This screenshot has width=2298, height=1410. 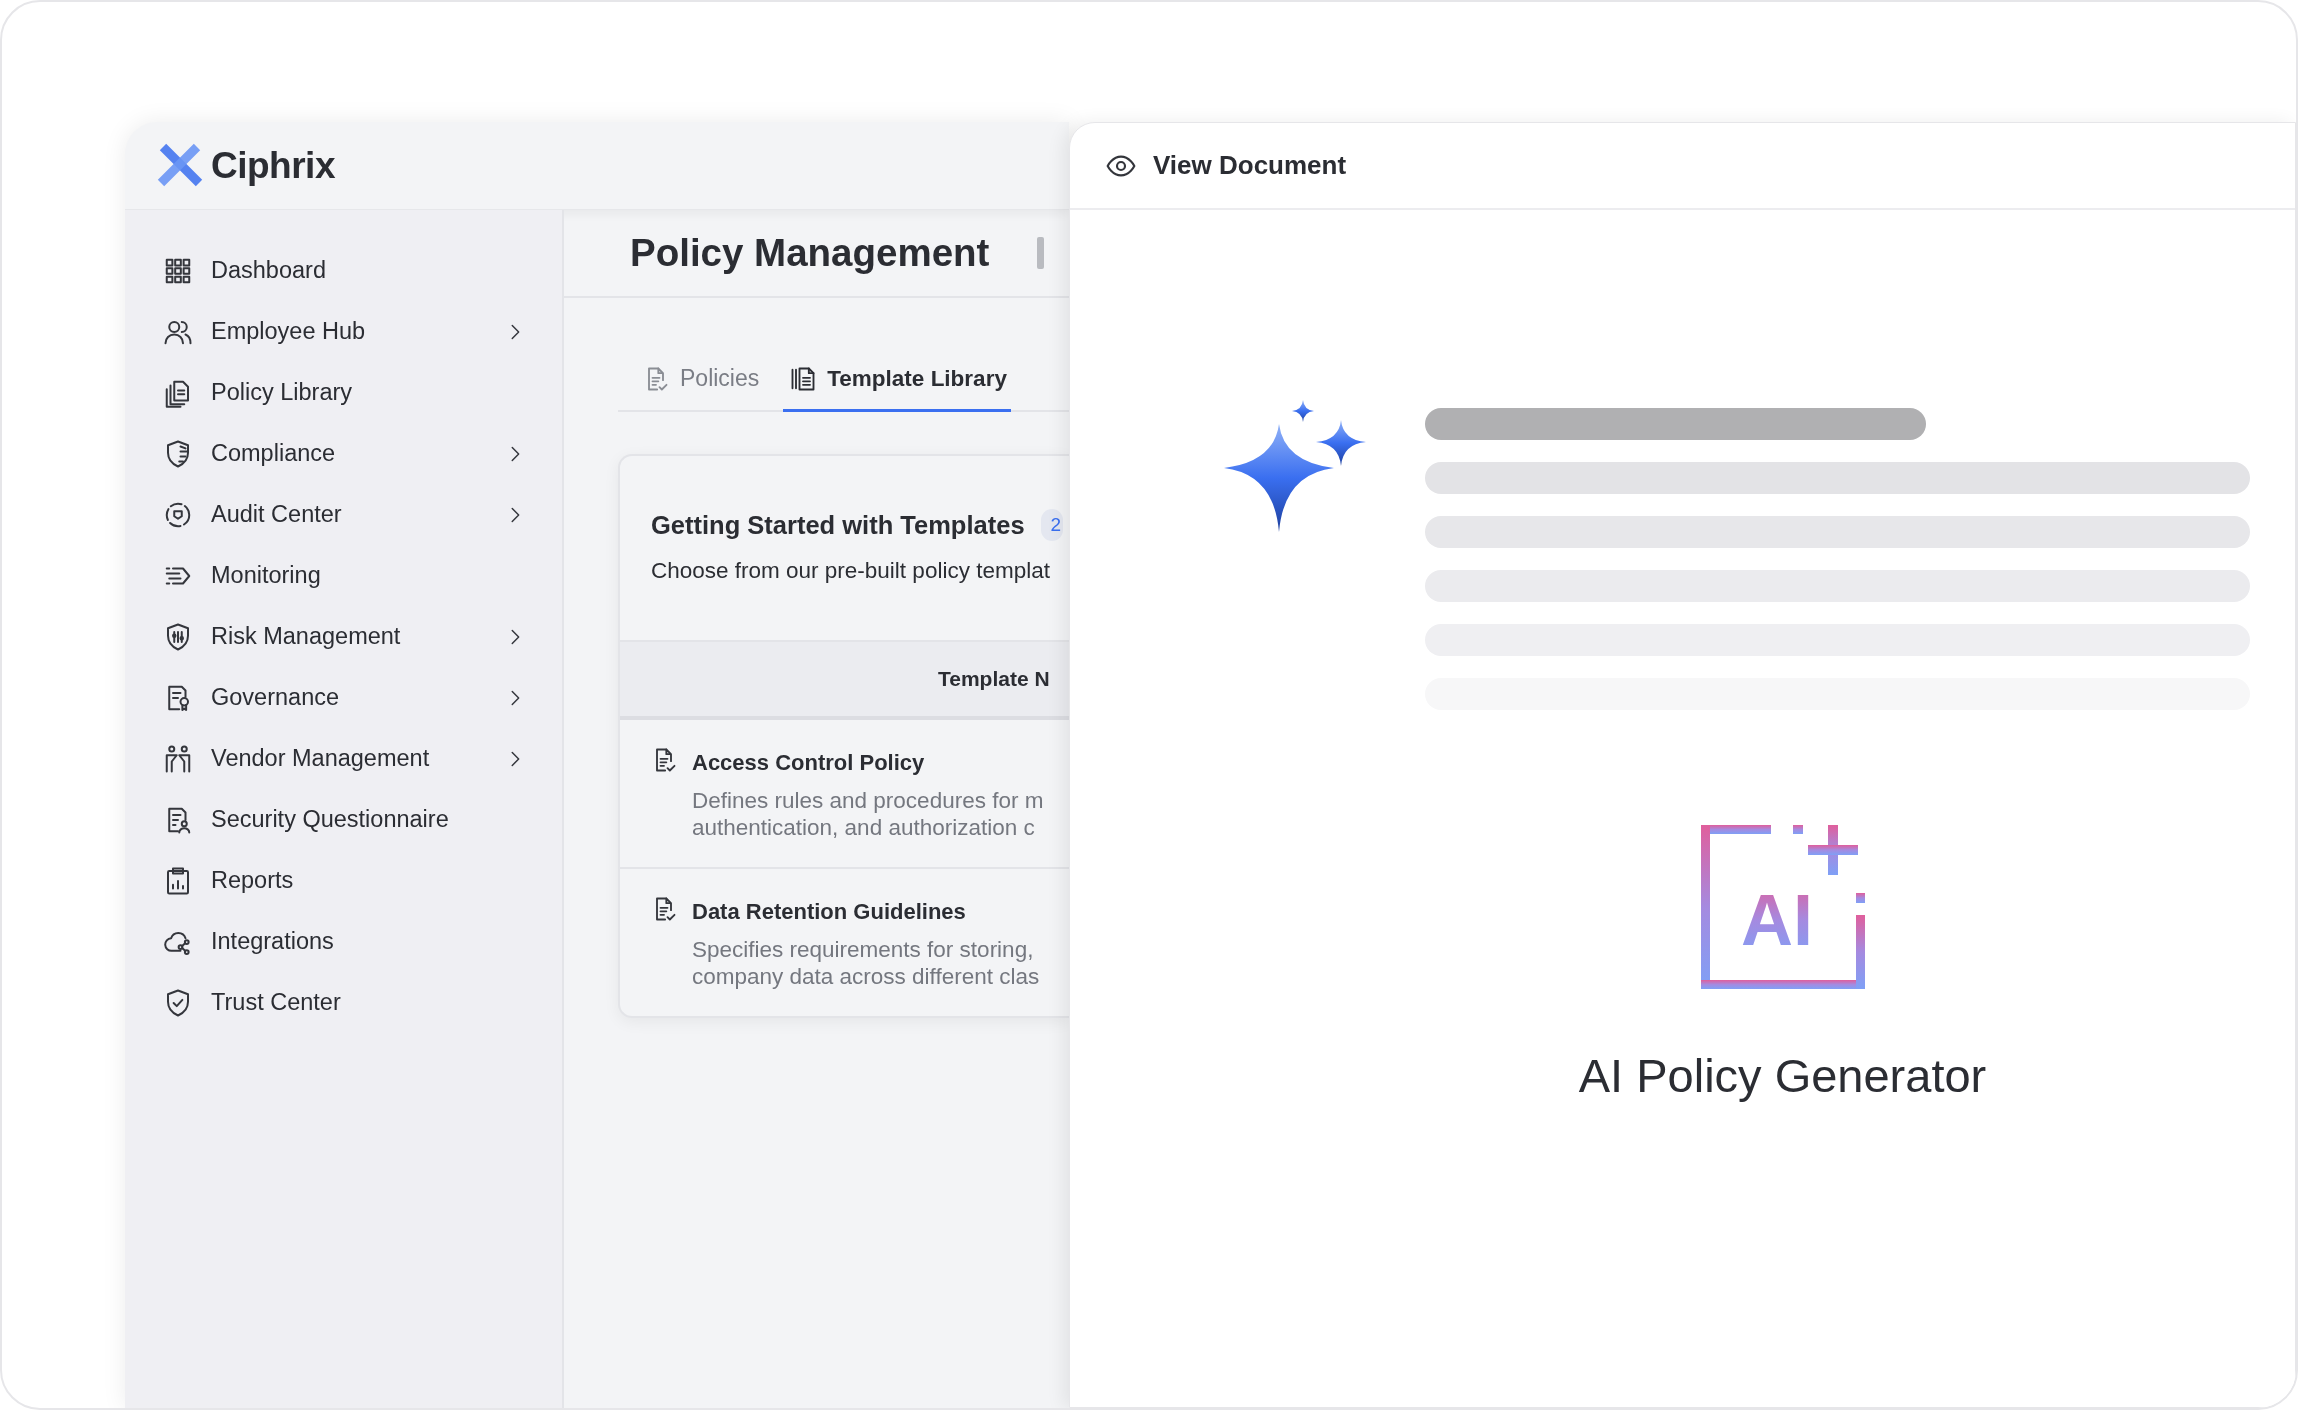 I want to click on logo-icon, so click(x=180, y=165).